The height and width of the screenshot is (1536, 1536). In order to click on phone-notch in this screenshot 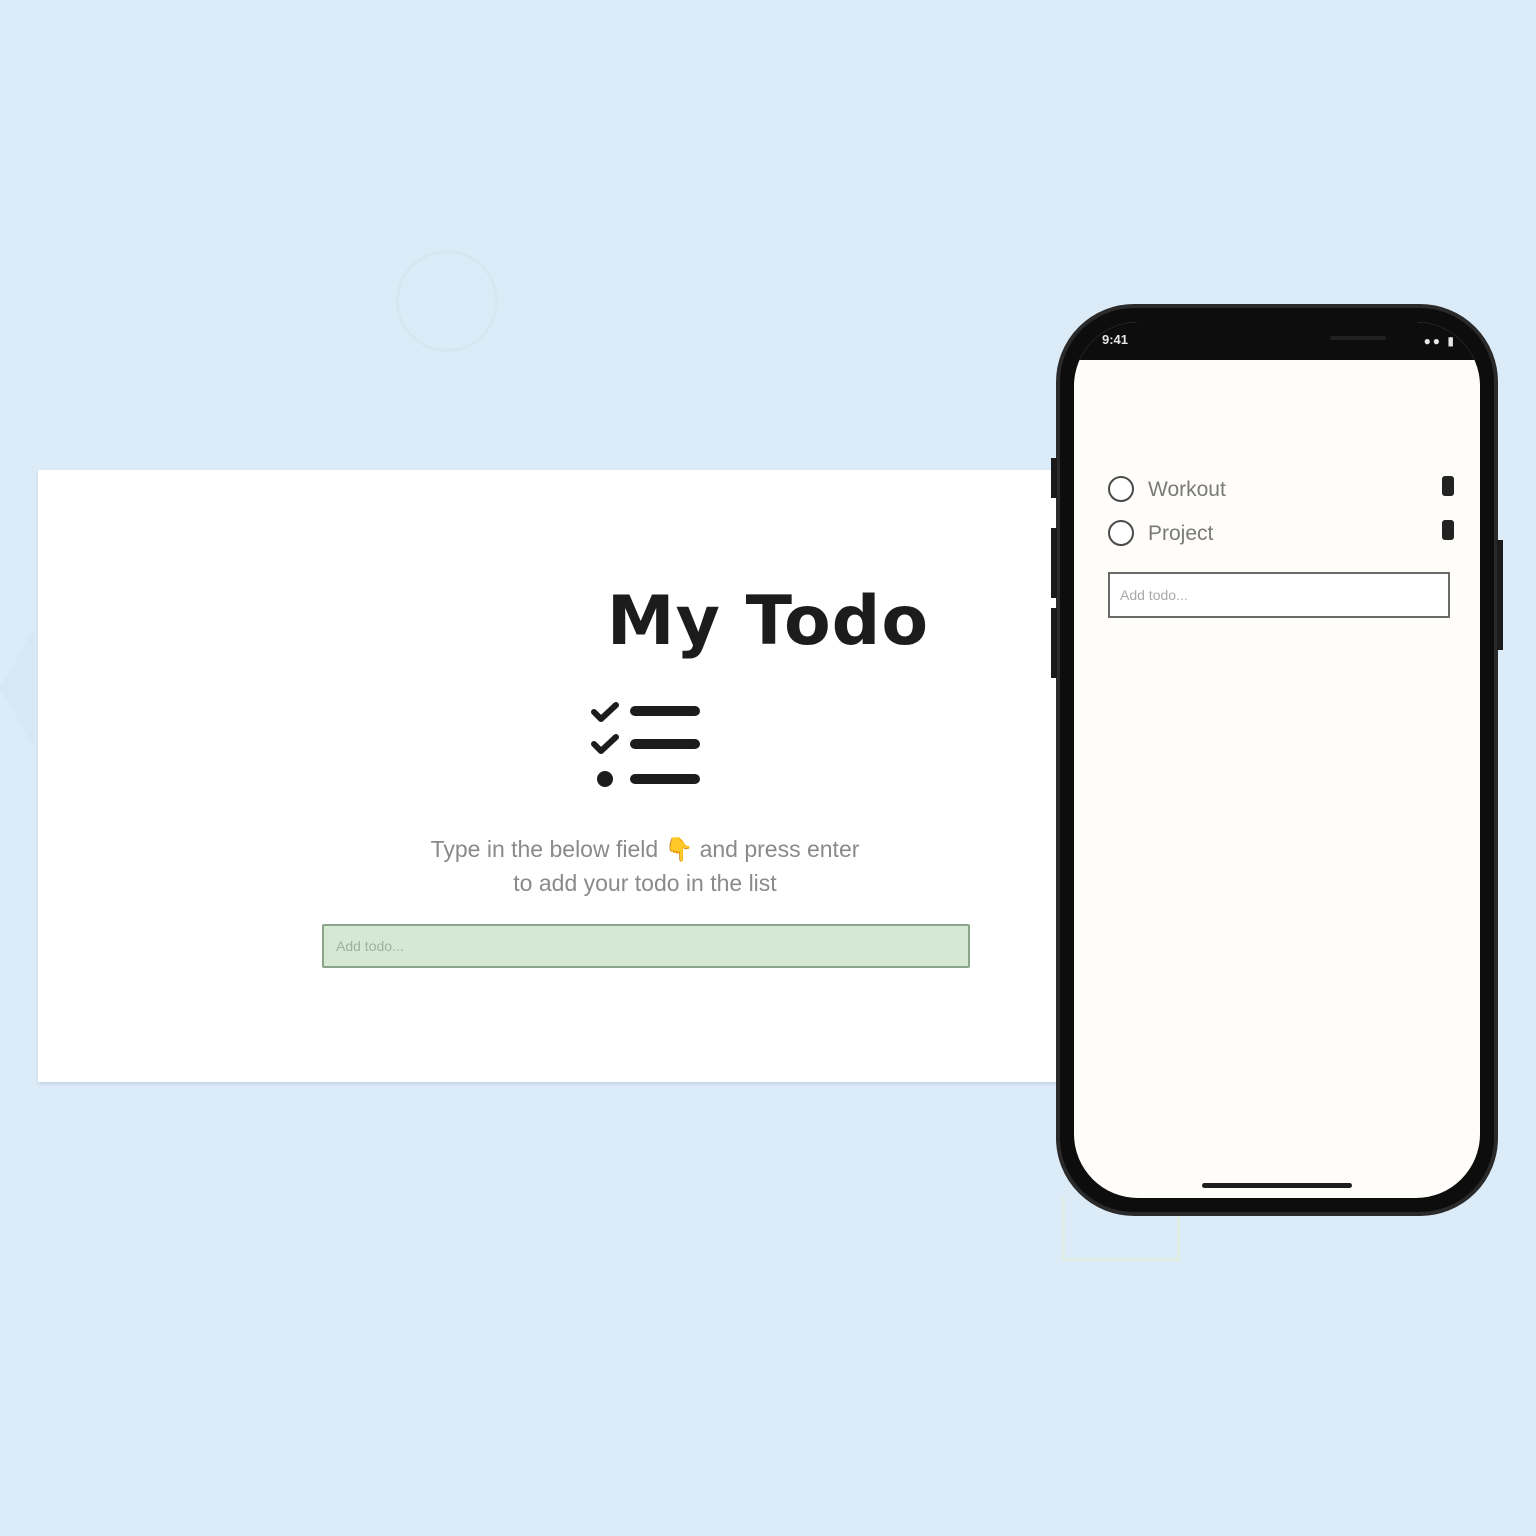, I will do `click(1278, 341)`.